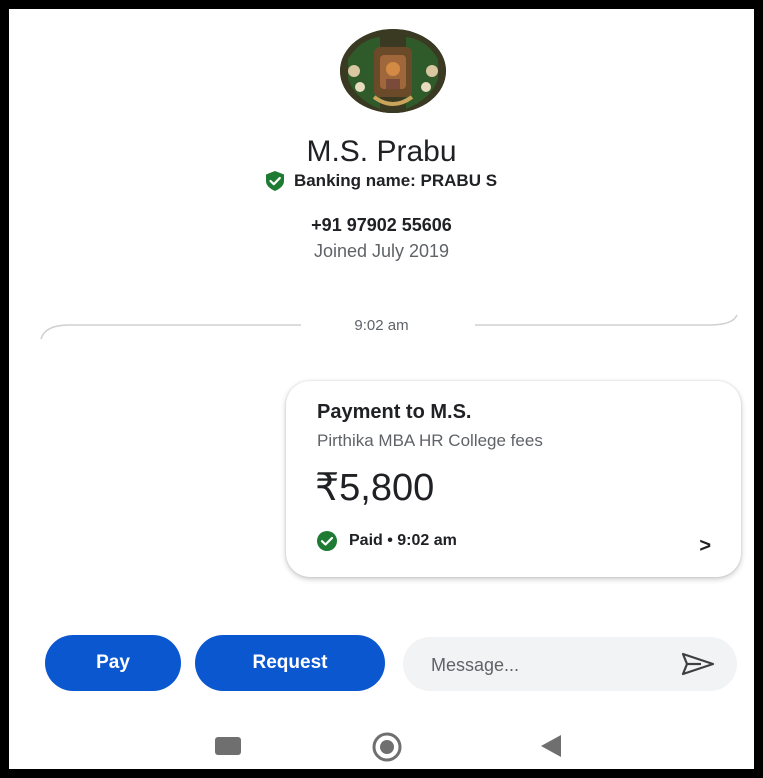 The width and height of the screenshot is (763, 778). I want to click on message-input, so click(541, 665).